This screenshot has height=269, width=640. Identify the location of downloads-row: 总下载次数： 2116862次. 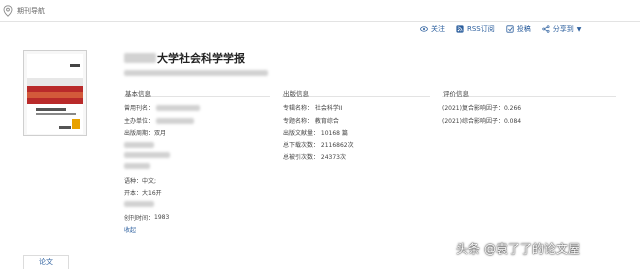
(318, 144).